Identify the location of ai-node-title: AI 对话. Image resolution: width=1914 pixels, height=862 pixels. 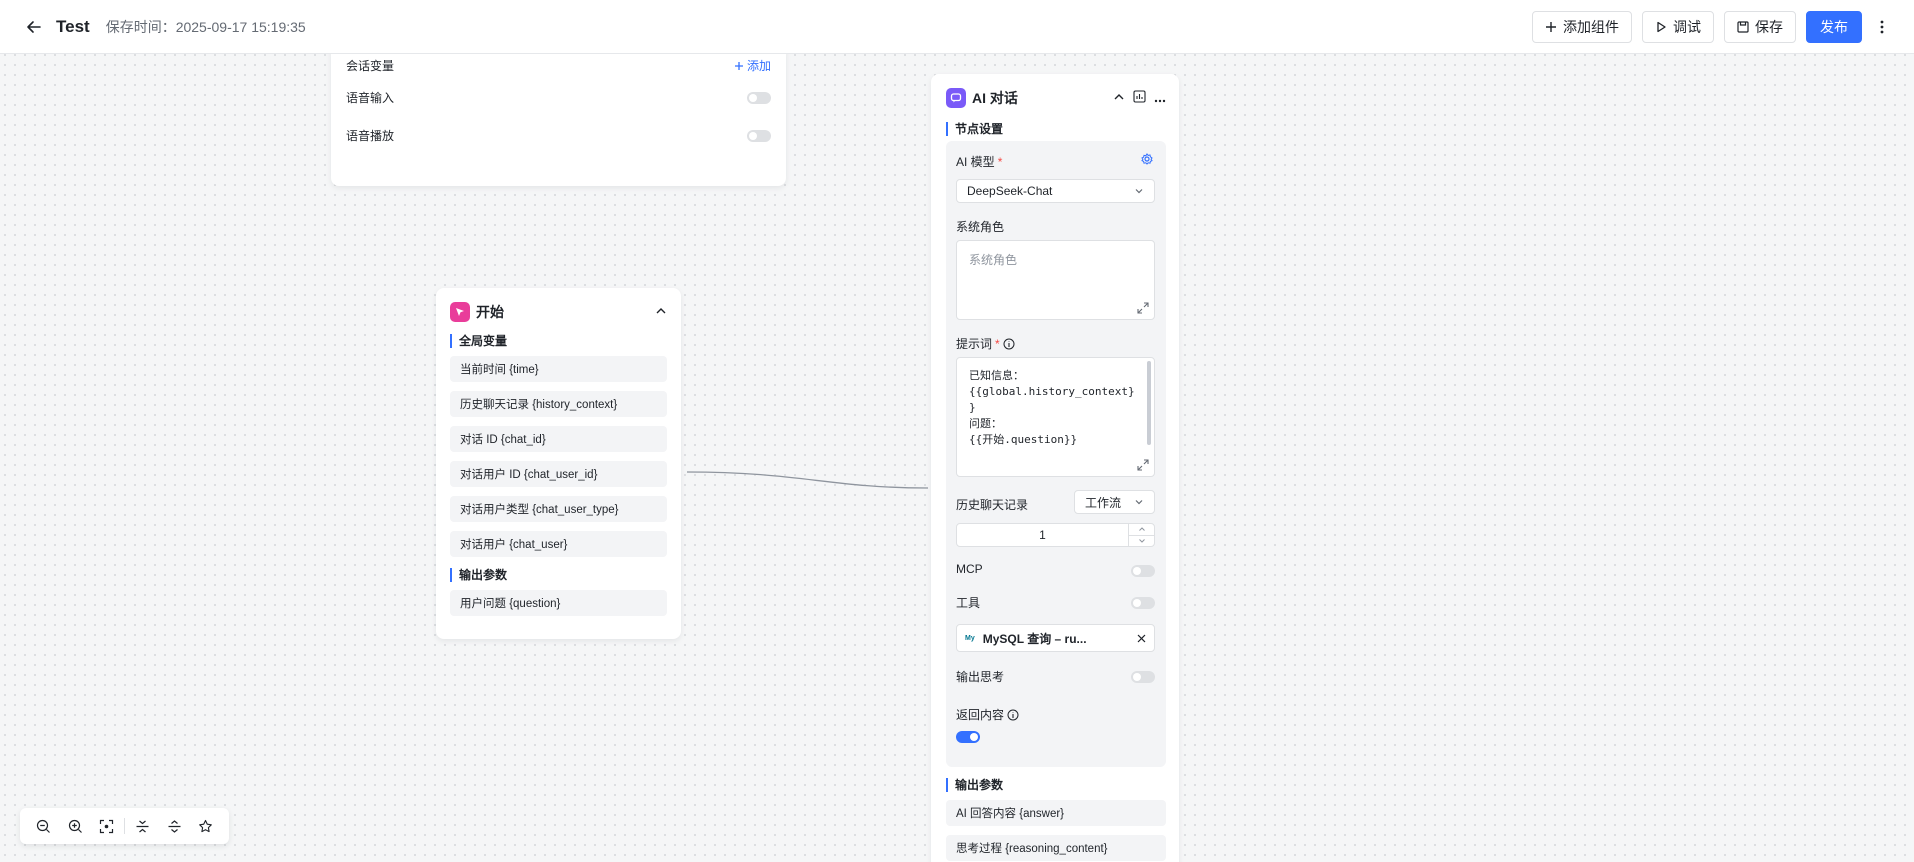
(995, 98).